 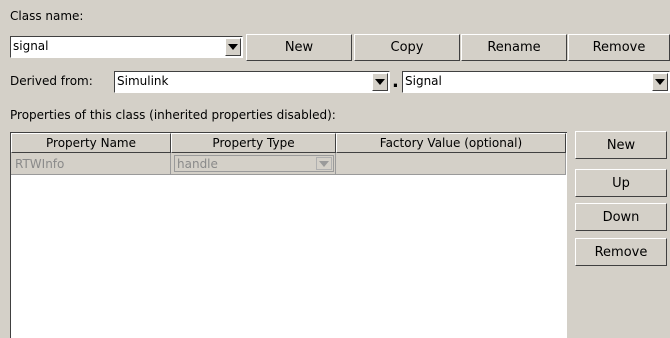 I want to click on class-name-value: signal, so click(x=31, y=46).